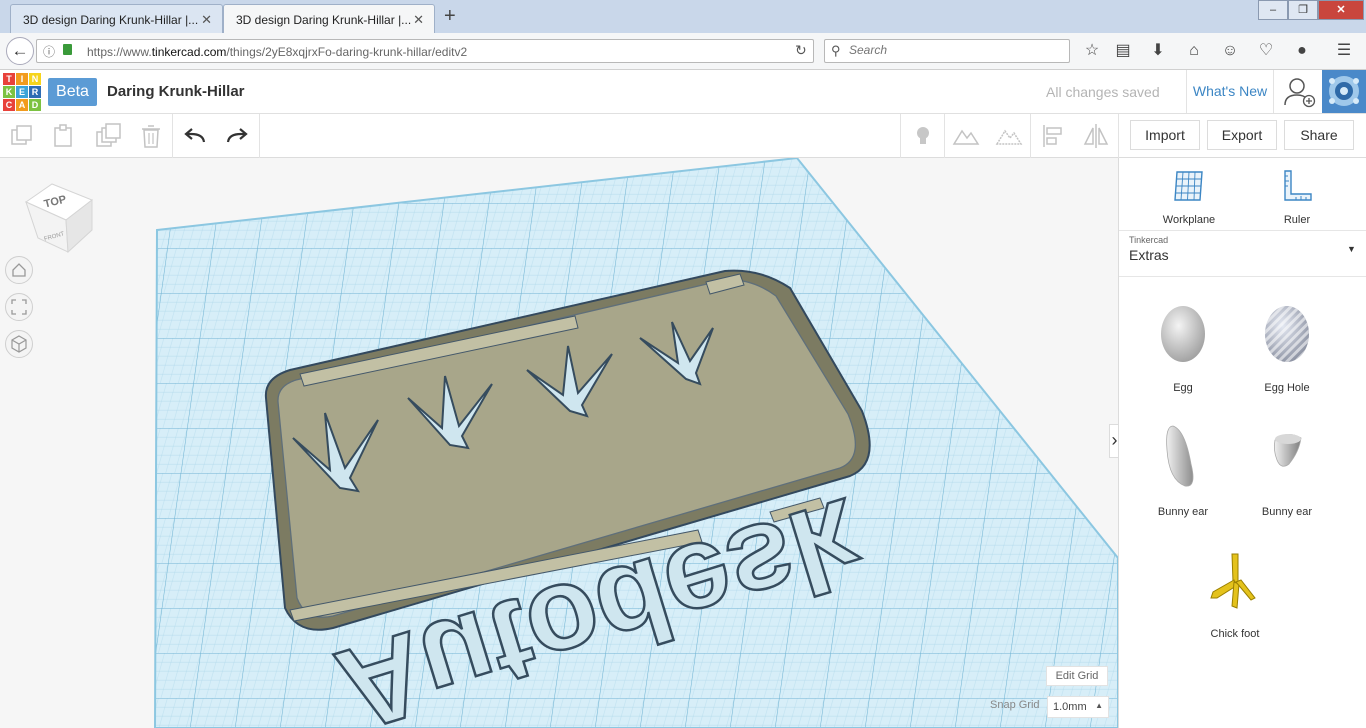 The width and height of the screenshot is (1366, 728). What do you see at coordinates (1009, 136) in the screenshot?
I see `shape-hole-icon` at bounding box center [1009, 136].